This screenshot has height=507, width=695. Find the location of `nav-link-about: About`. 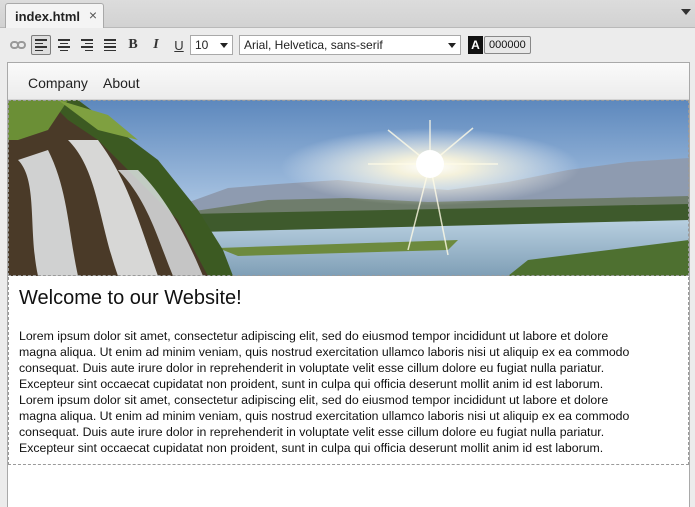

nav-link-about: About is located at coordinates (121, 83).